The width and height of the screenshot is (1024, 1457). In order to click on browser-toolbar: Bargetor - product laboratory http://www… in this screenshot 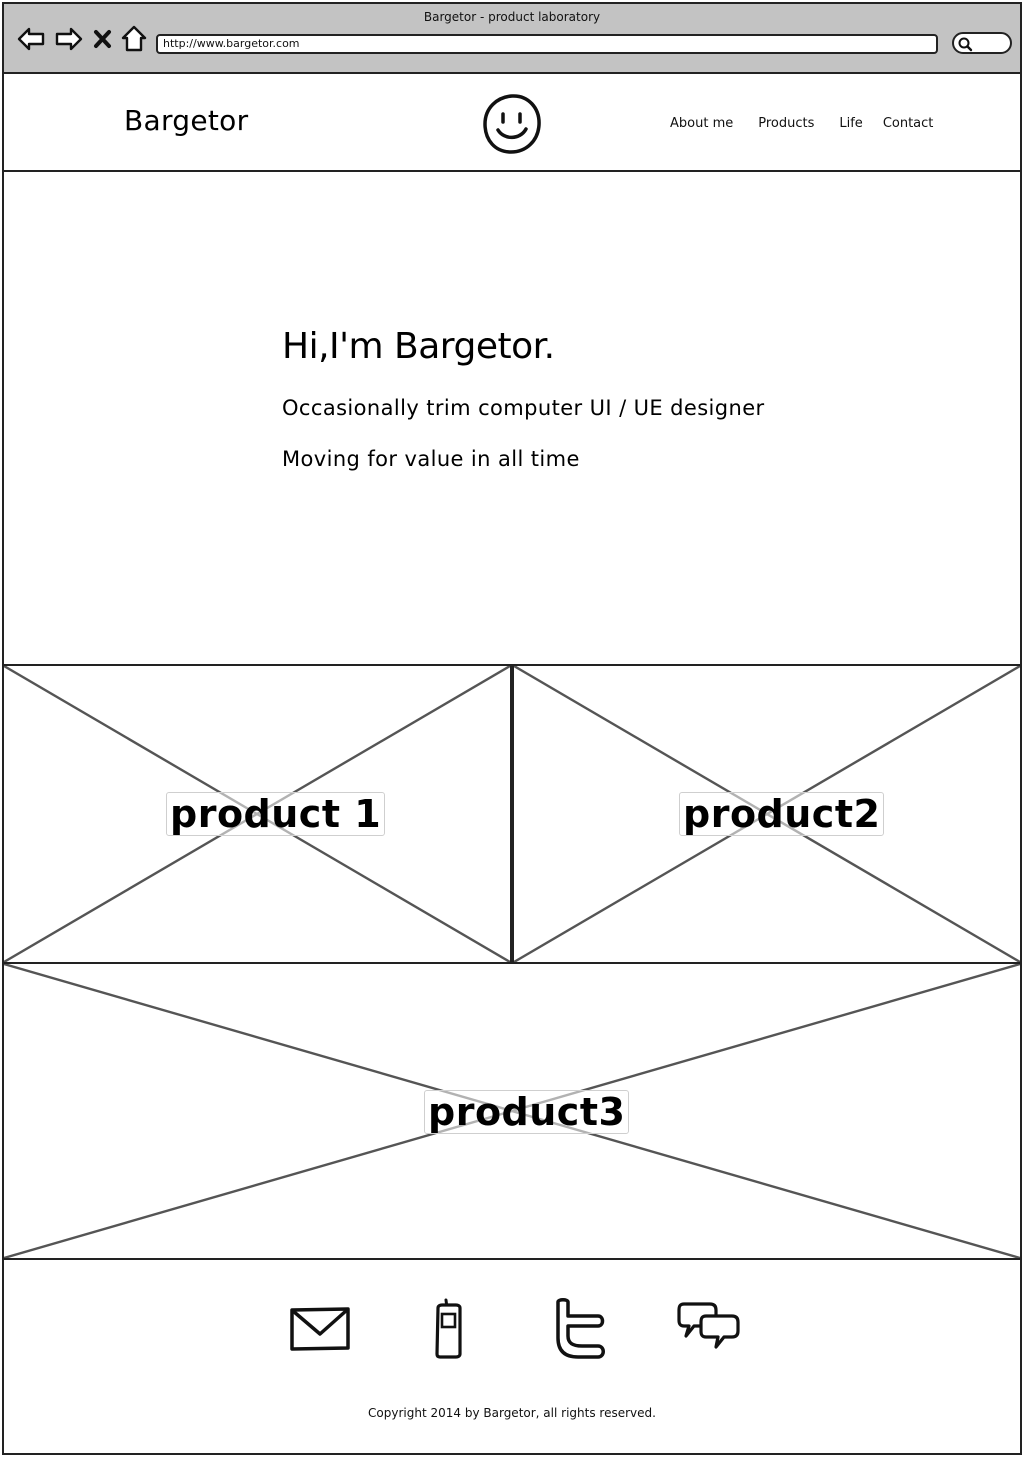, I will do `click(512, 39)`.